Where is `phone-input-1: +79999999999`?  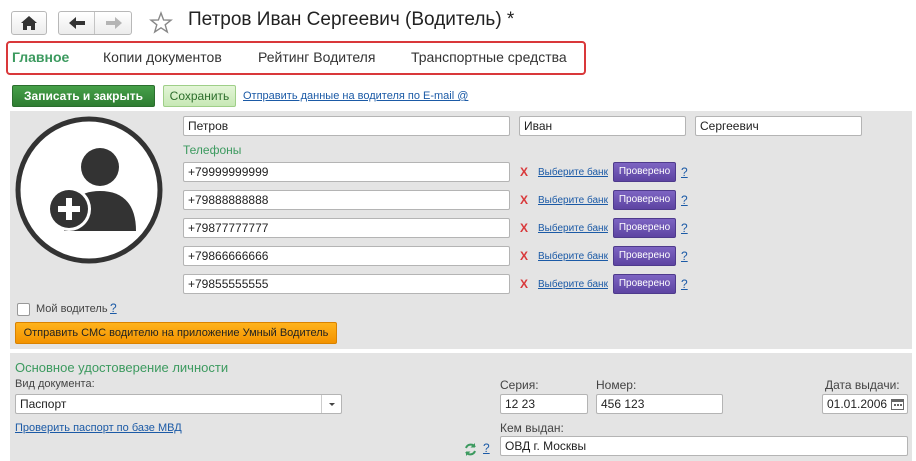 phone-input-1: +79999999999 is located at coordinates (346, 172).